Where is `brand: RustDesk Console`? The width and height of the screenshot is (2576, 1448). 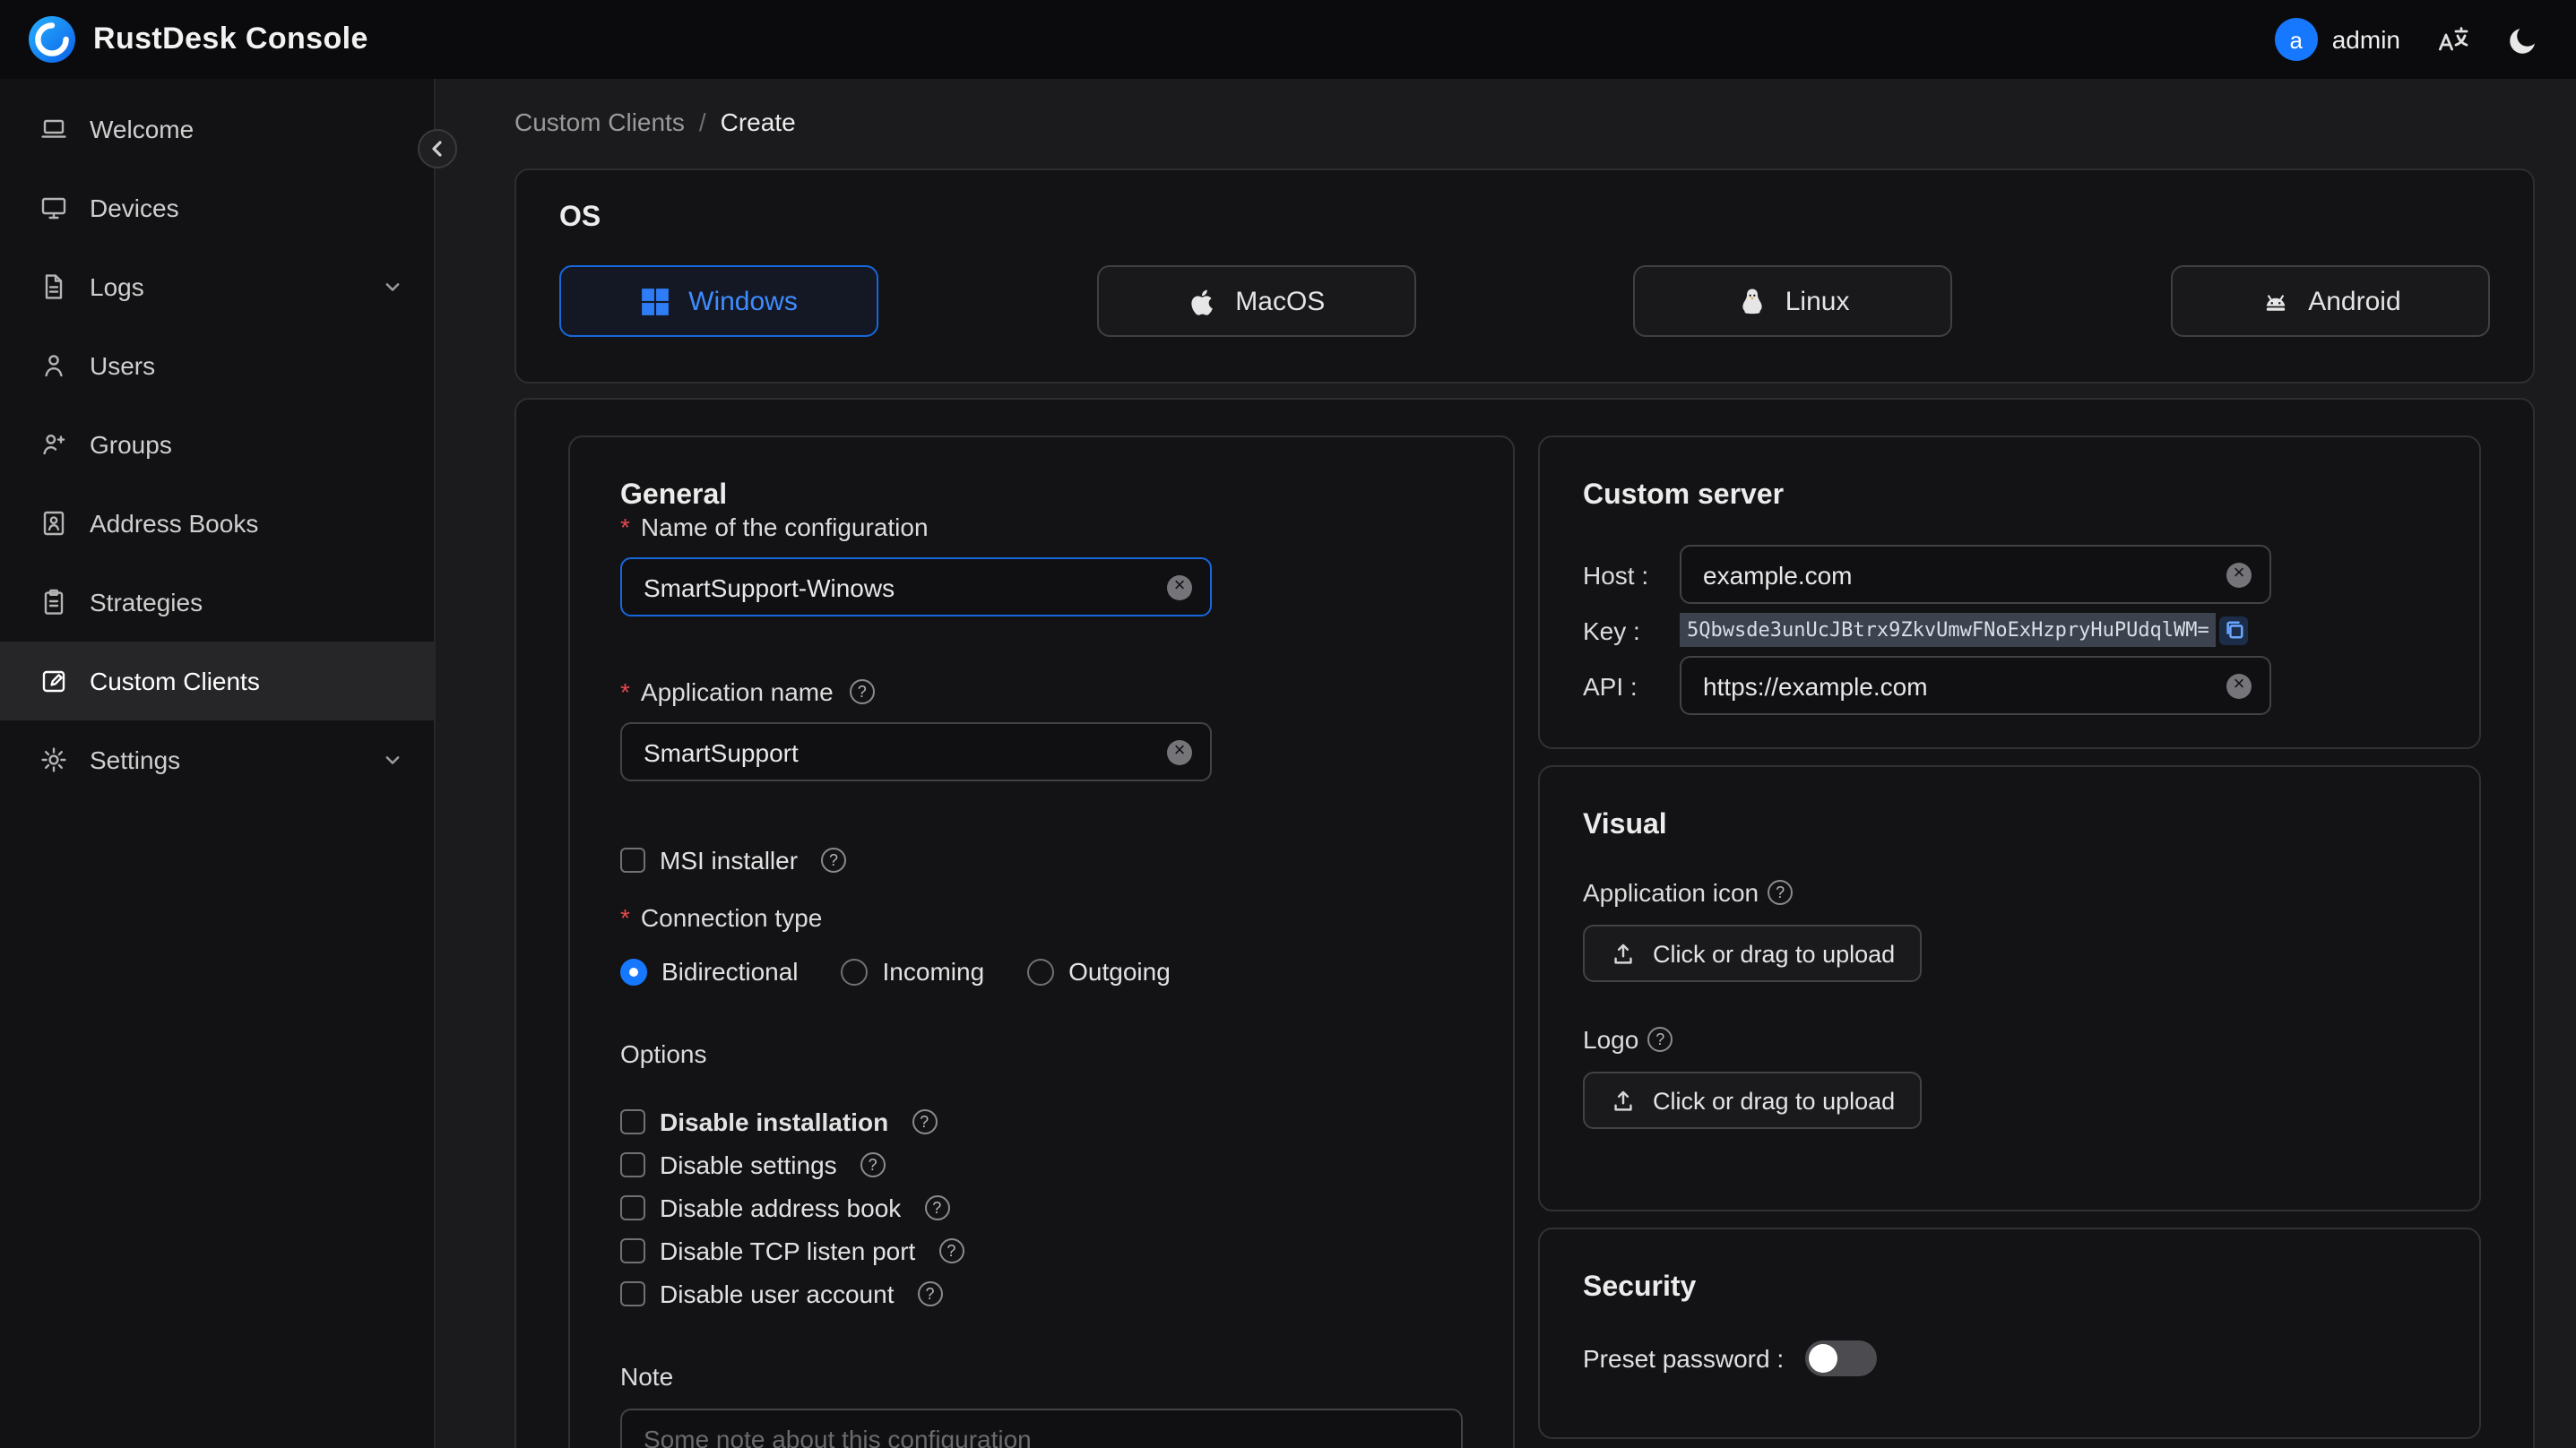 brand: RustDesk Console is located at coordinates (198, 39).